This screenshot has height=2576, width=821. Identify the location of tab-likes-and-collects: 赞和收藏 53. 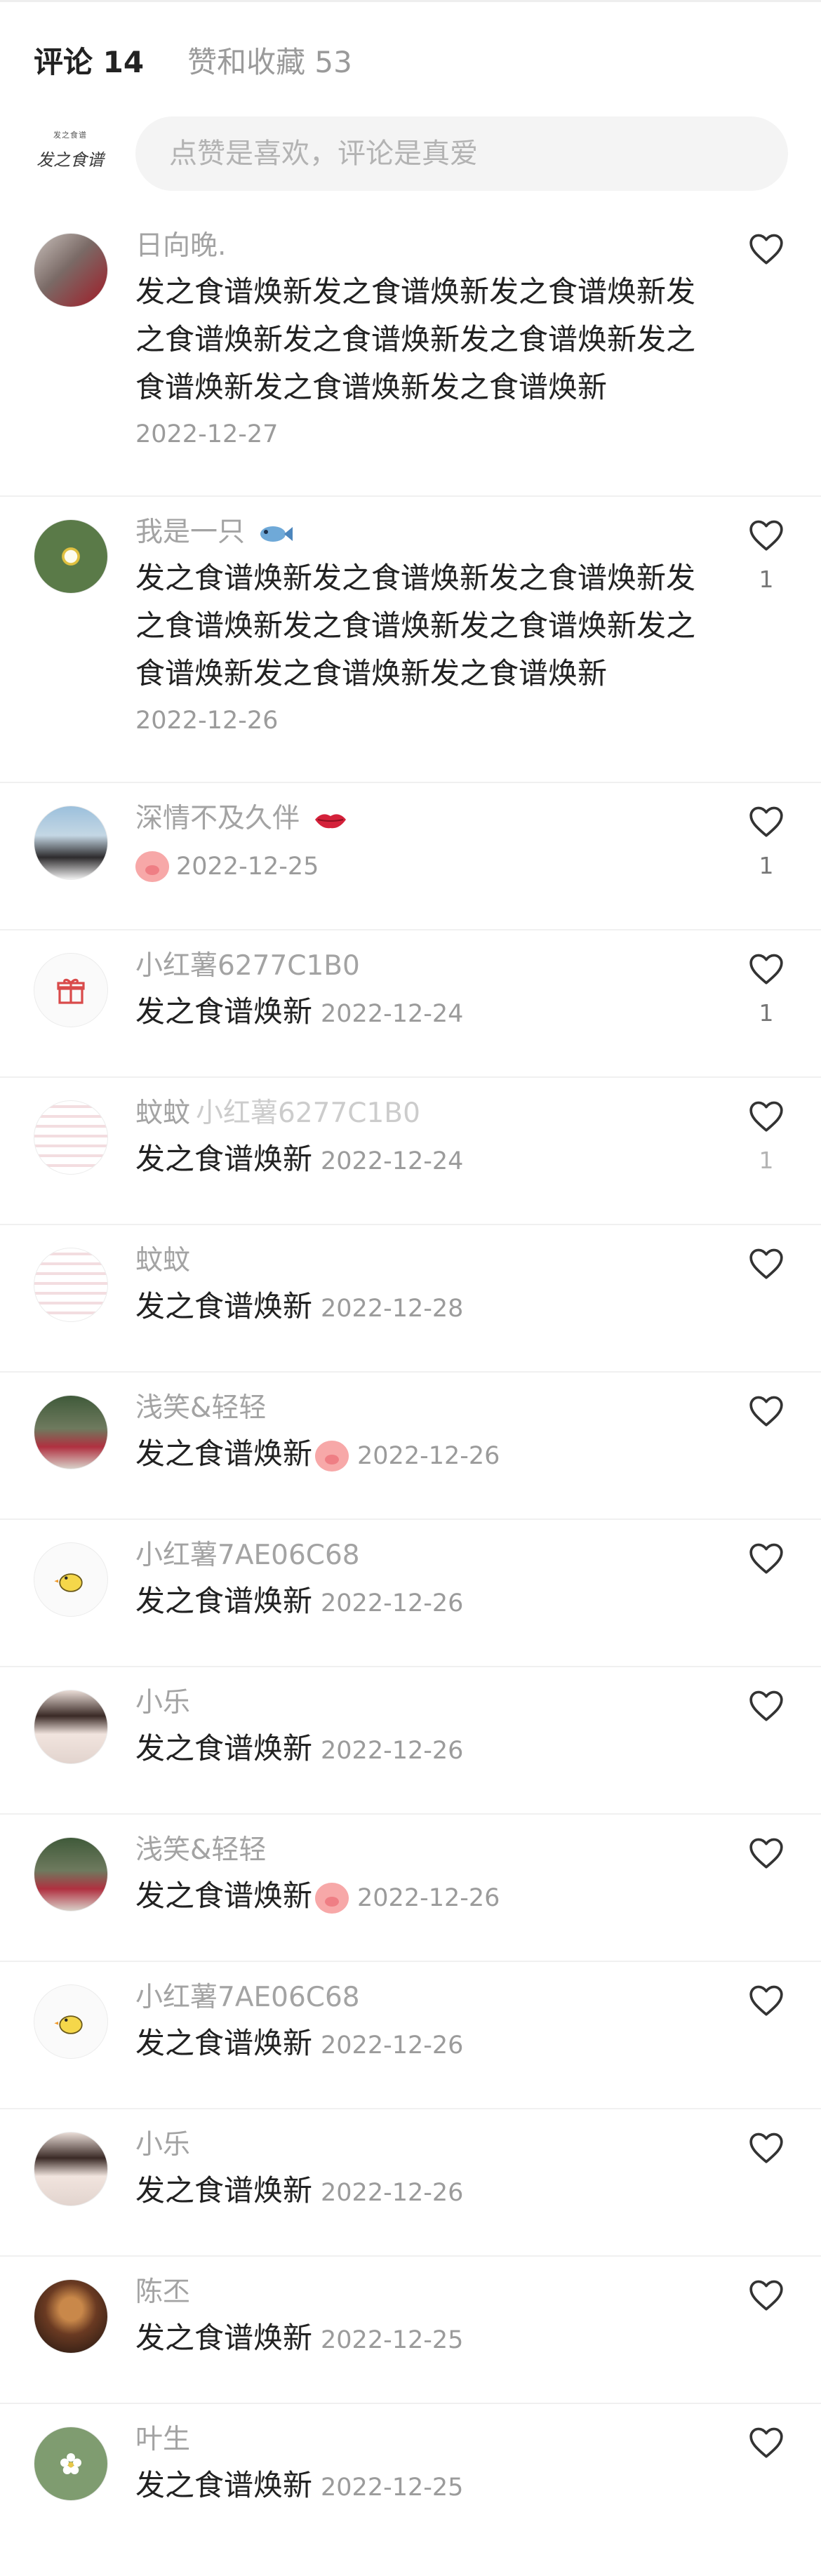
(269, 60).